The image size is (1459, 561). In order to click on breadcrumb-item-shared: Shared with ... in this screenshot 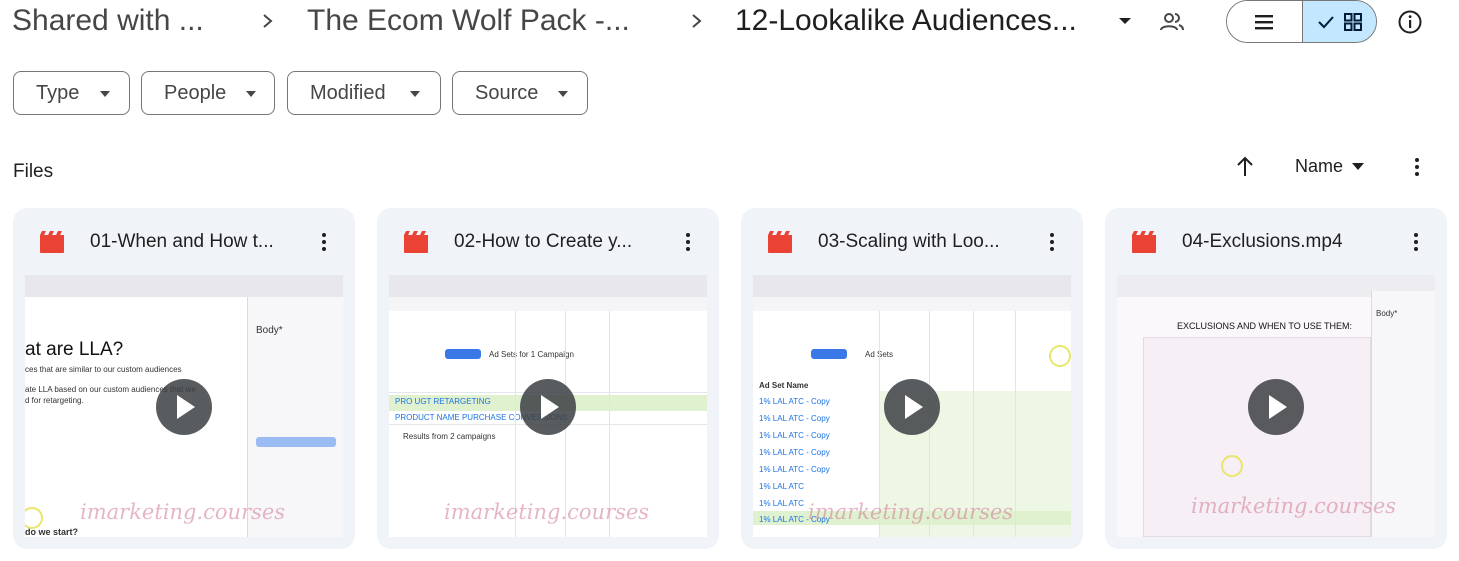, I will do `click(108, 21)`.